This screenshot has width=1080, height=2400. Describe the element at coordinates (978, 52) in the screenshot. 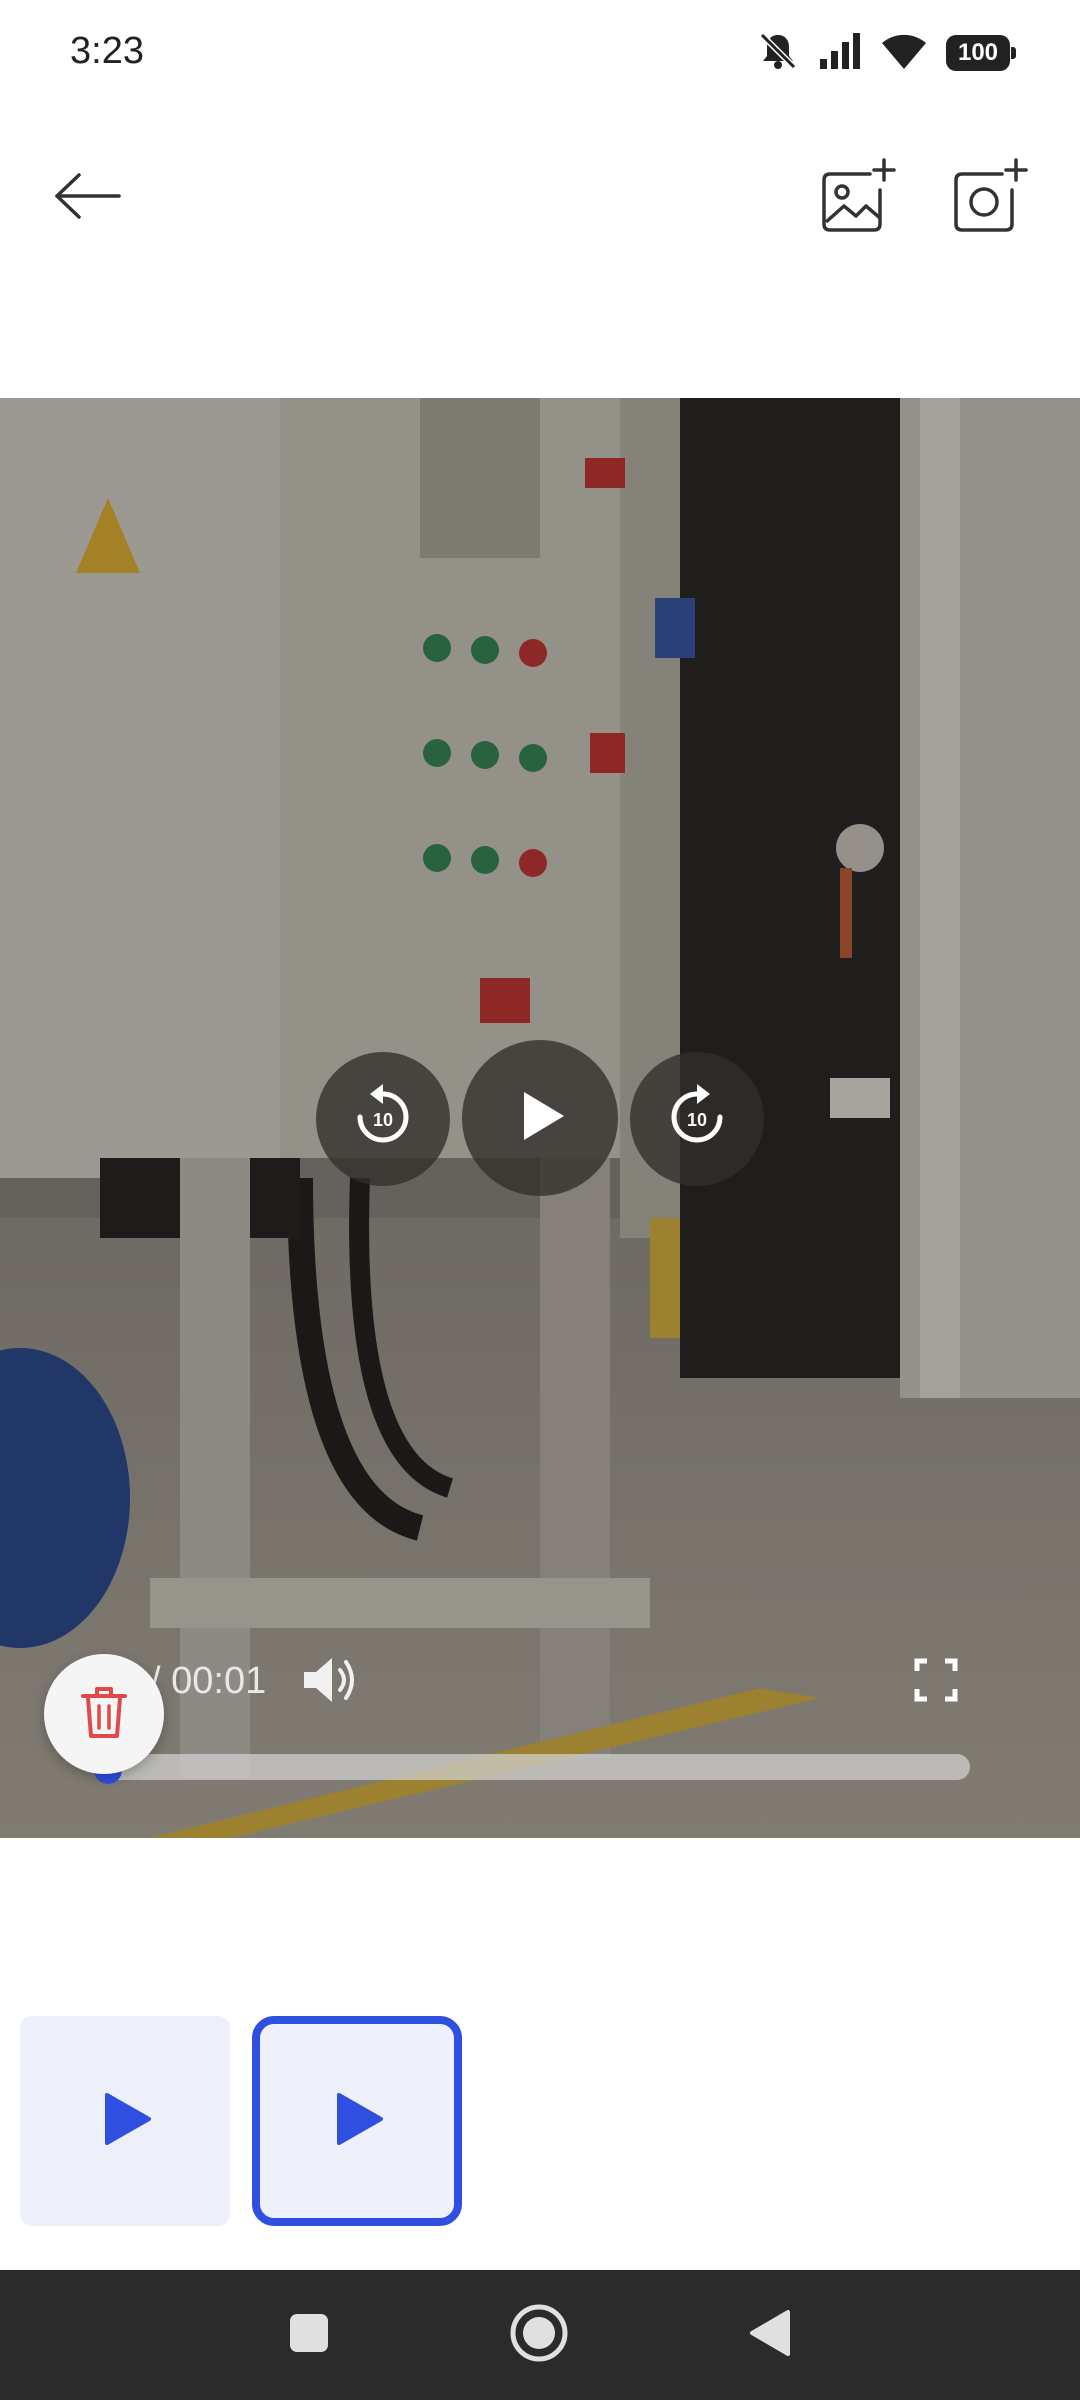

I see `battery-level: 100` at that location.